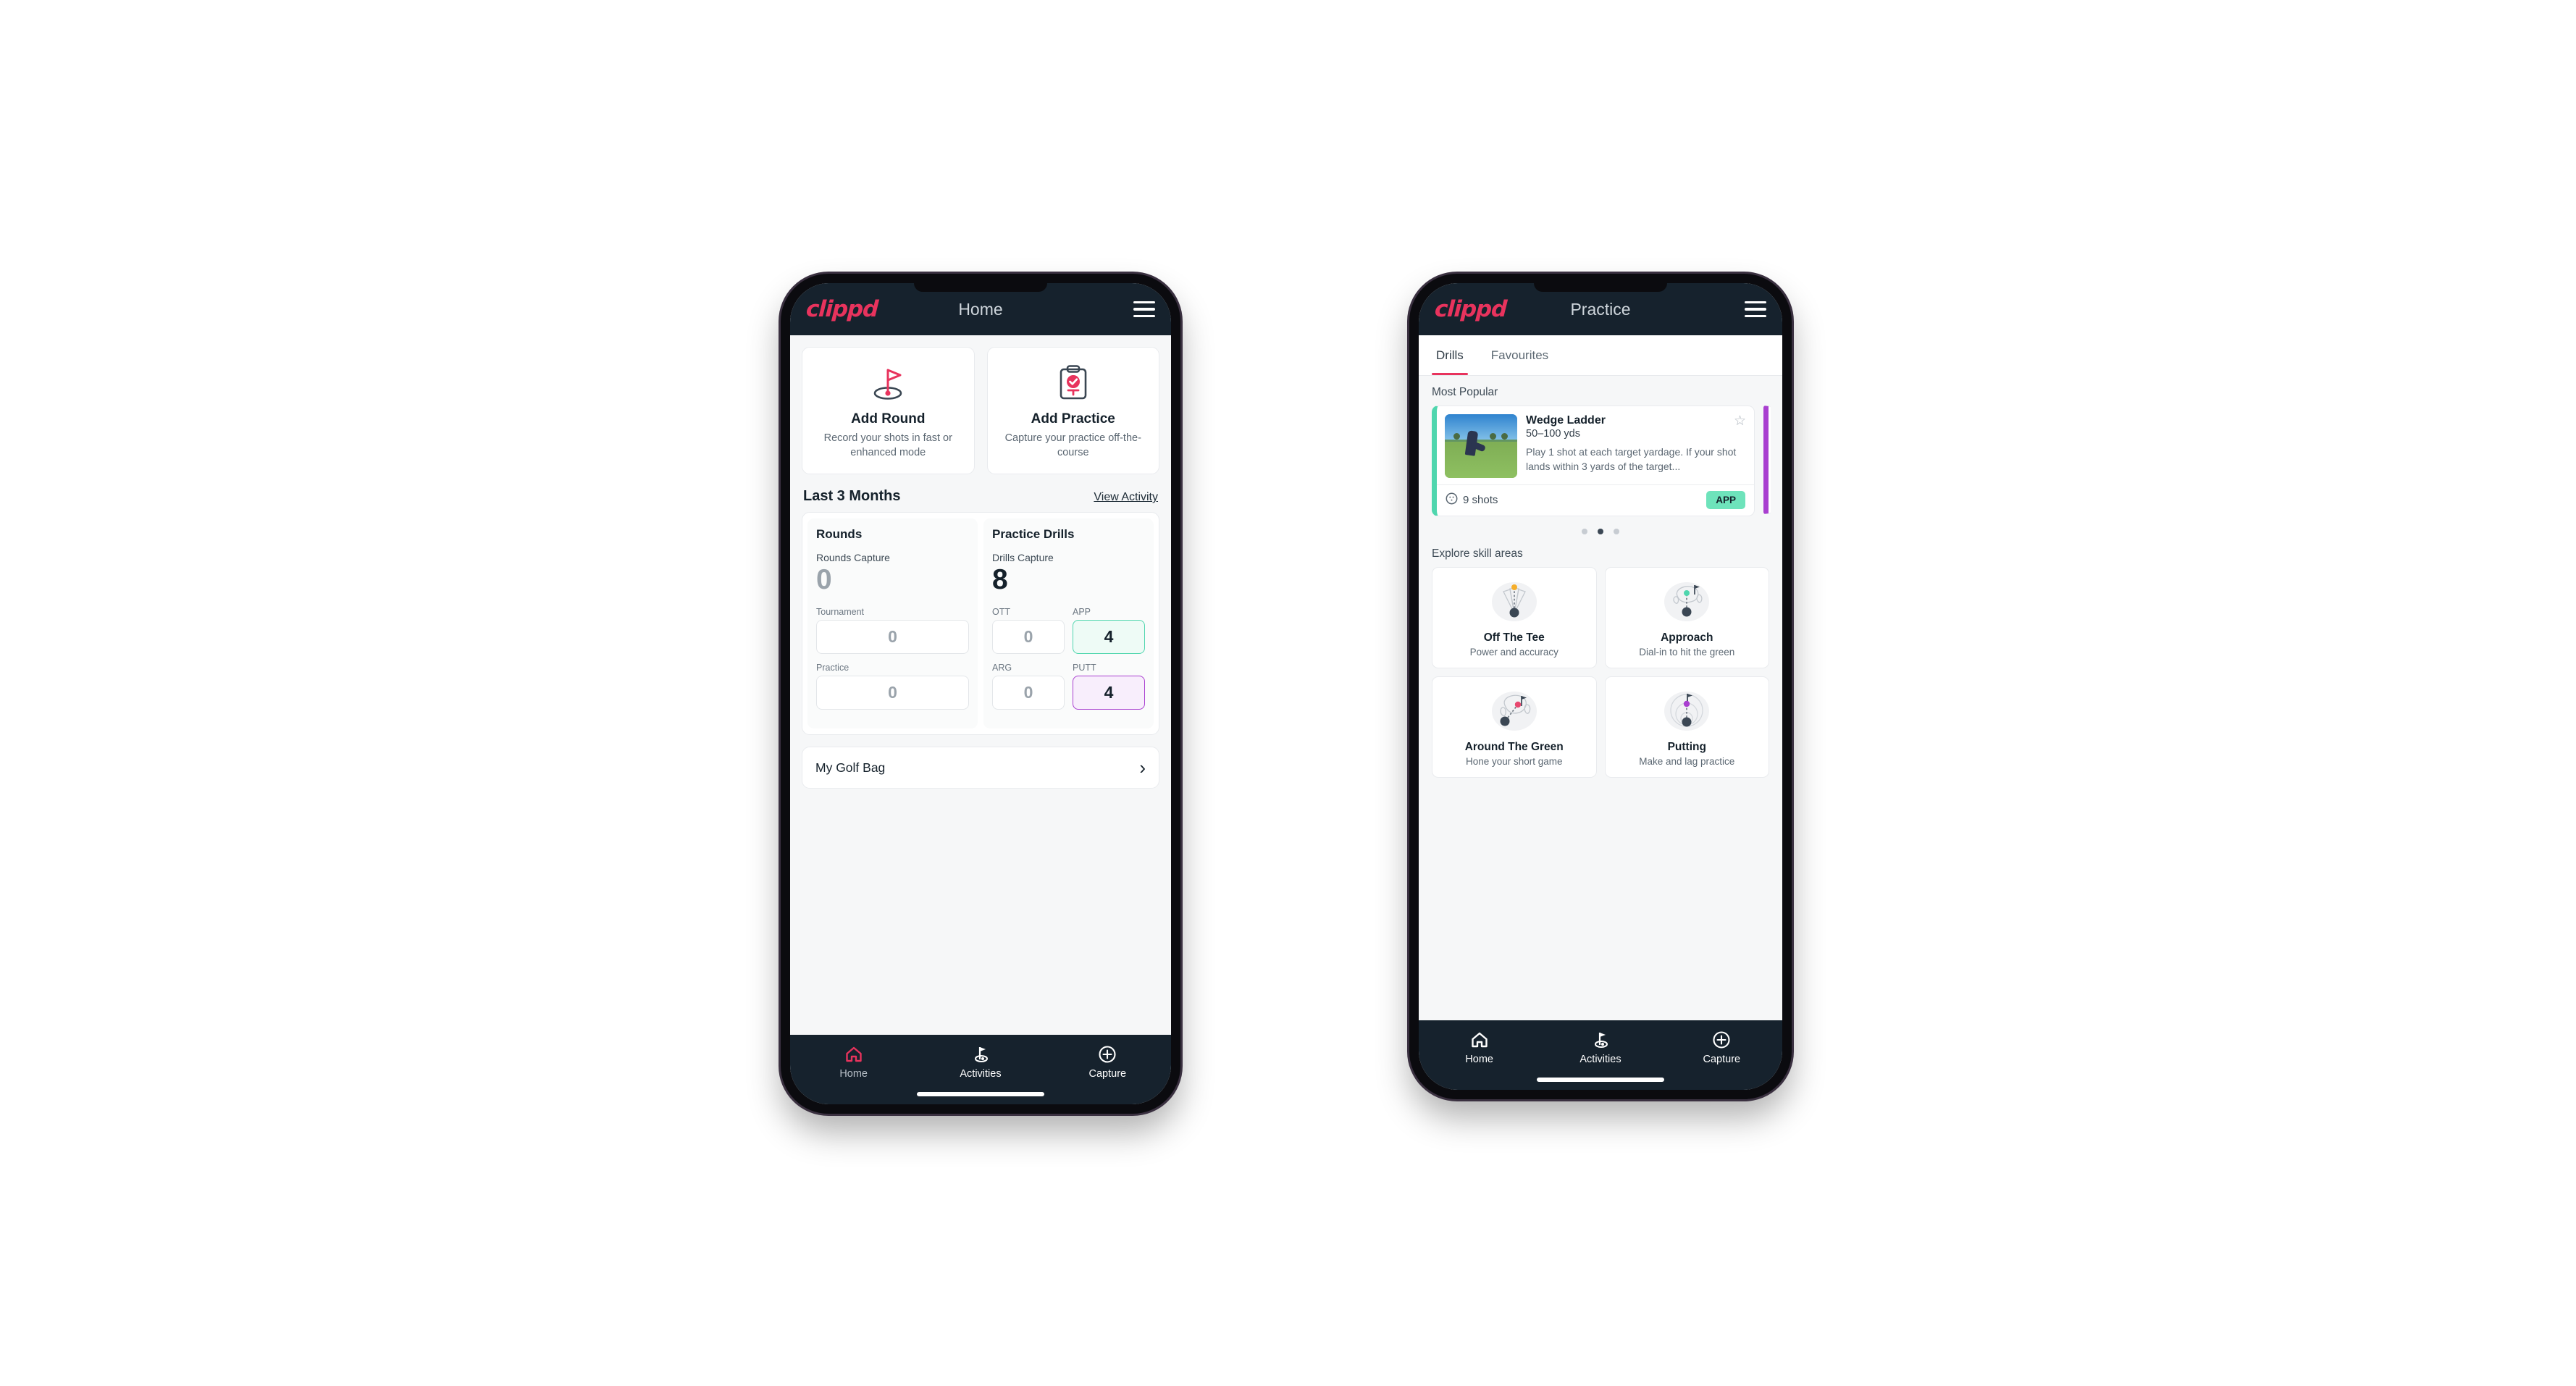  Describe the element at coordinates (1023, 557) in the screenshot. I see `drills-capture-label: Drills Capture` at that location.